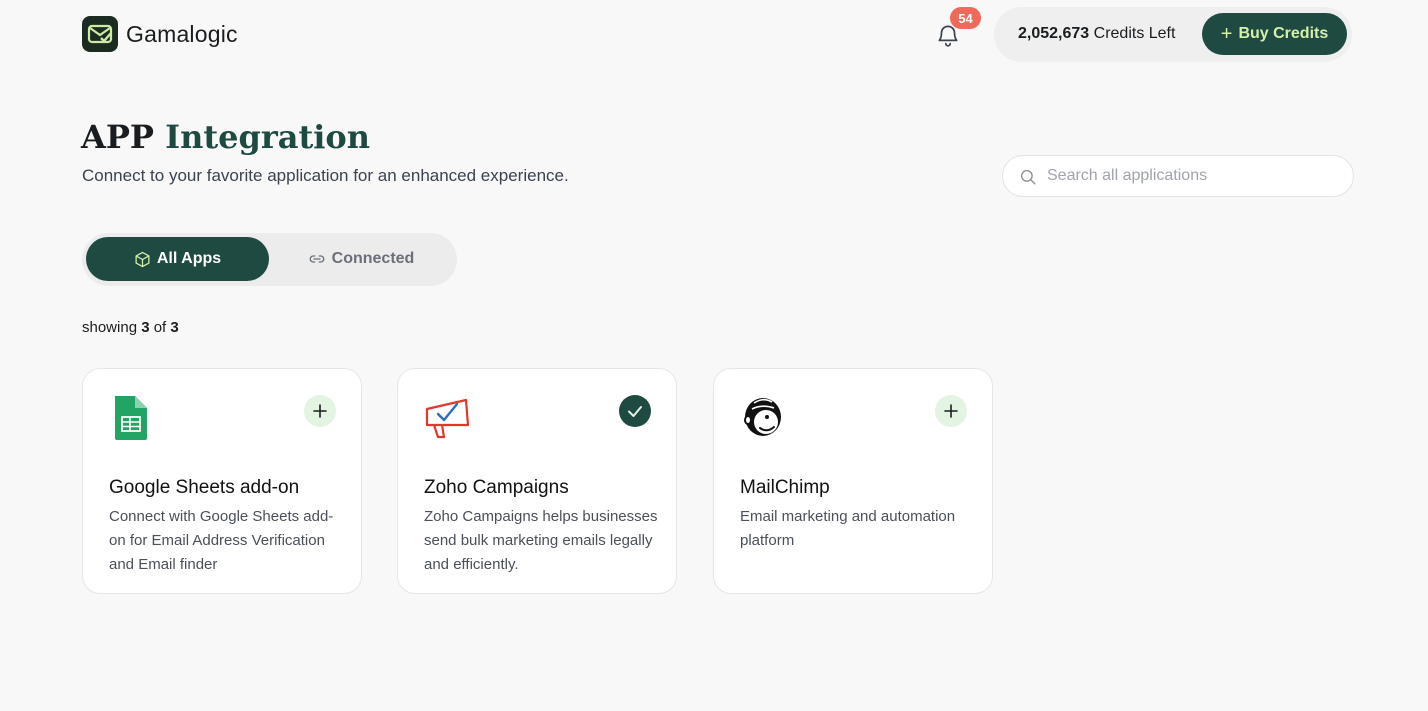  I want to click on add-mailchimp-button, so click(951, 411).